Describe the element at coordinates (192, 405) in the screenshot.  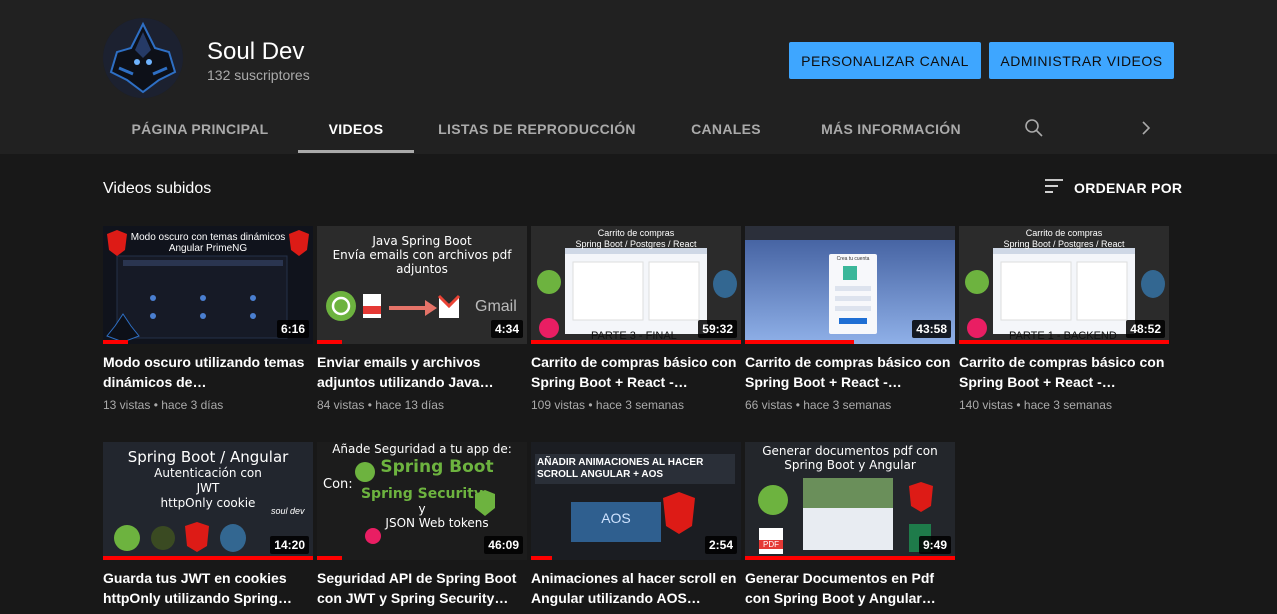
I see `video-age: hace 3 días` at that location.